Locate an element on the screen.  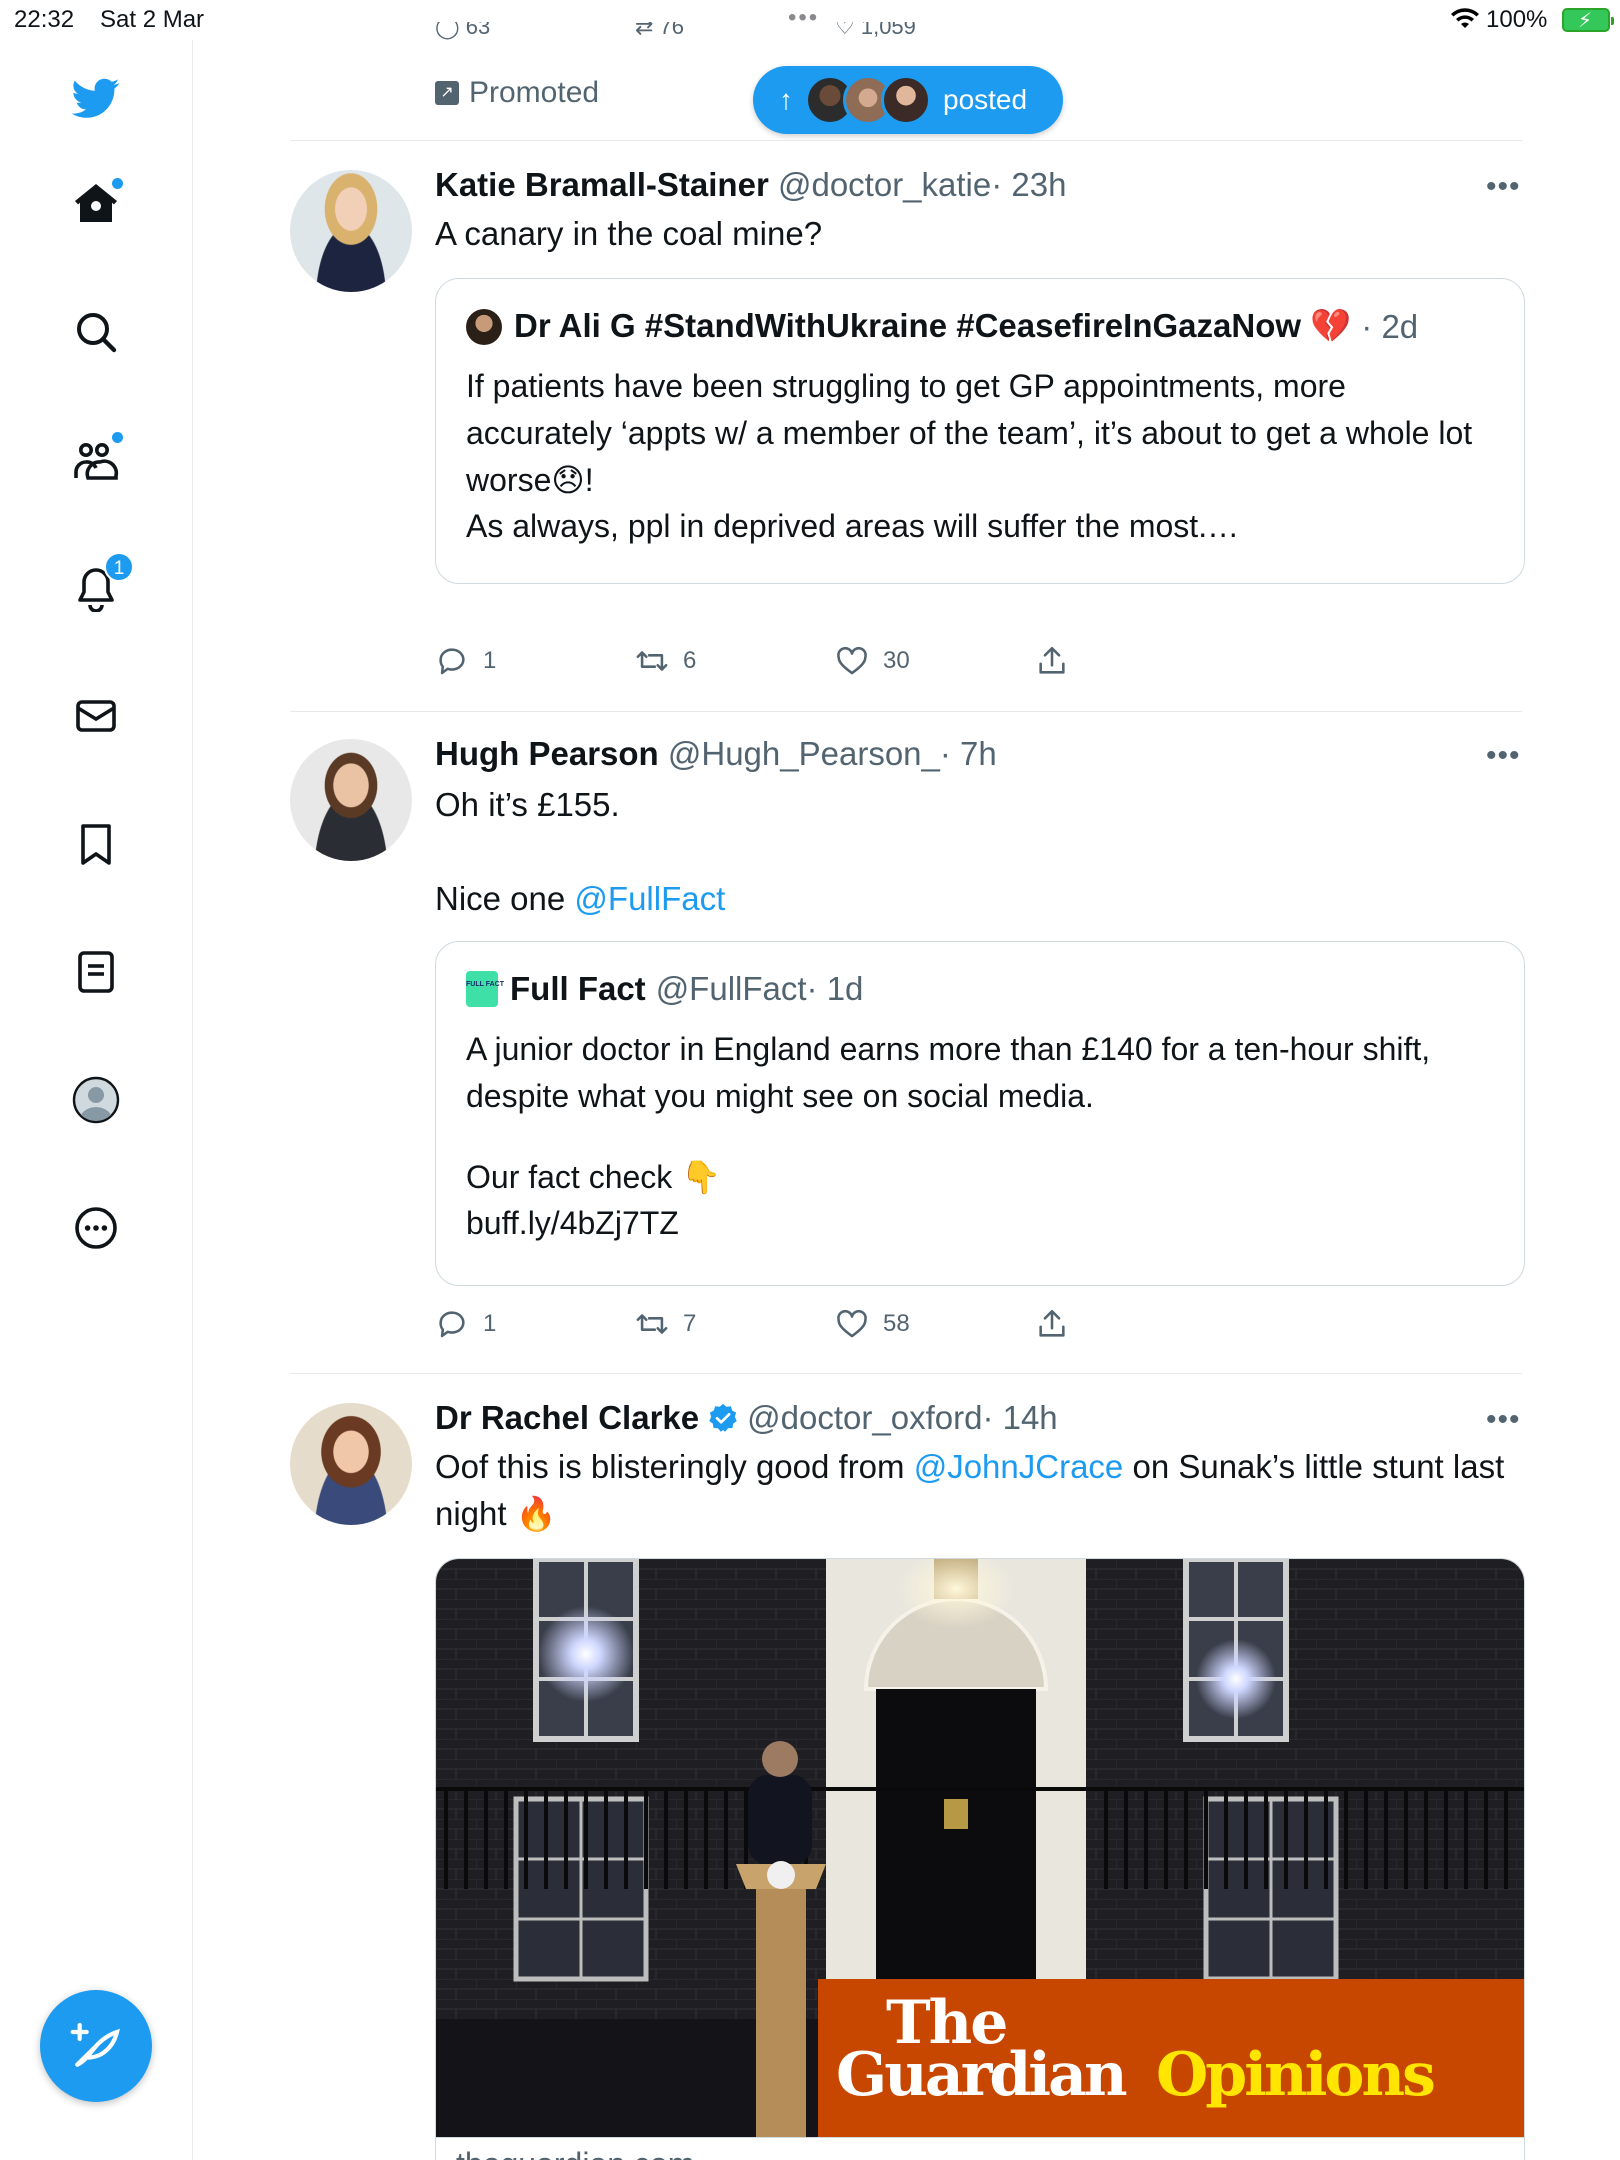
tweet-time: · 7h is located at coordinates (968, 753).